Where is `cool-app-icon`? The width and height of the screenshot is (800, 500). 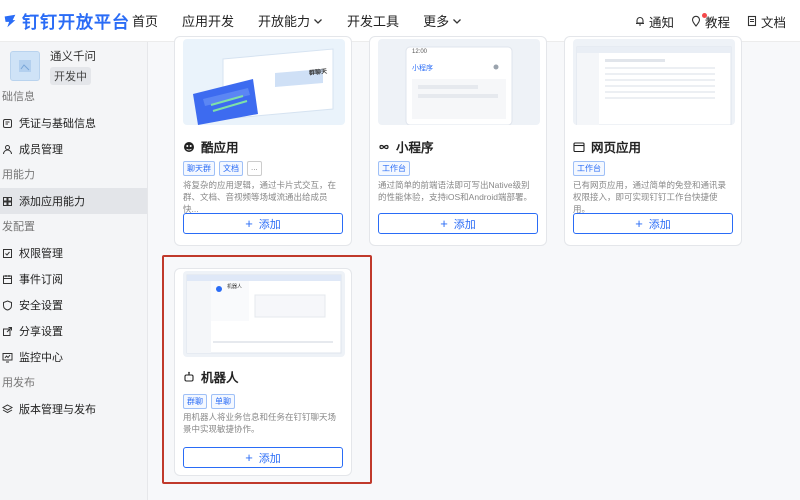 cool-app-icon is located at coordinates (189, 146).